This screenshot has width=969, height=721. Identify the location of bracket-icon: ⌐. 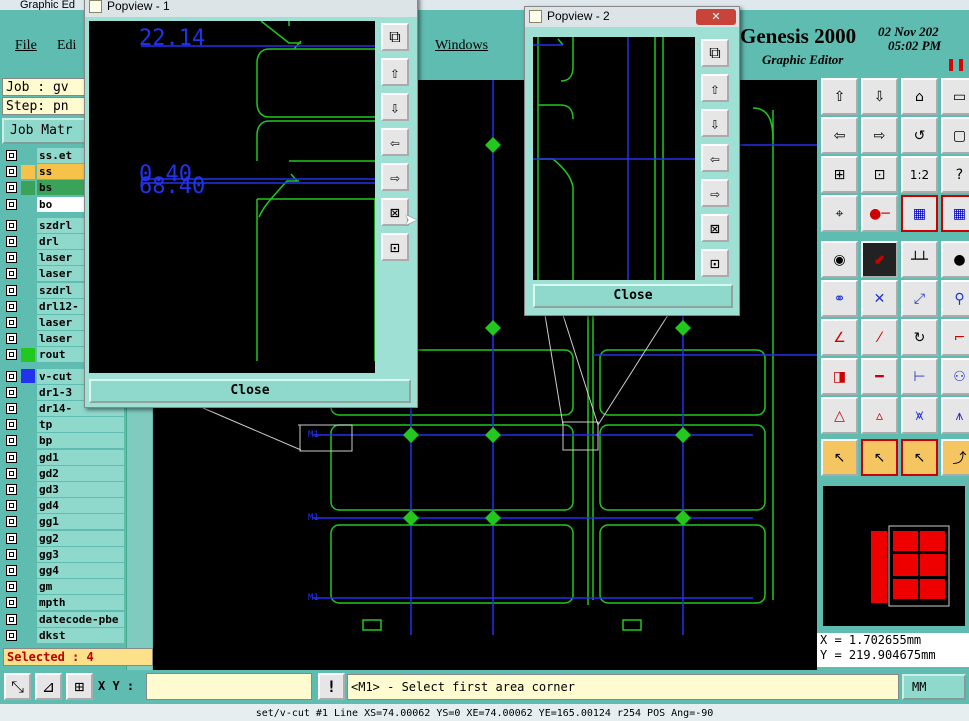
(955, 337).